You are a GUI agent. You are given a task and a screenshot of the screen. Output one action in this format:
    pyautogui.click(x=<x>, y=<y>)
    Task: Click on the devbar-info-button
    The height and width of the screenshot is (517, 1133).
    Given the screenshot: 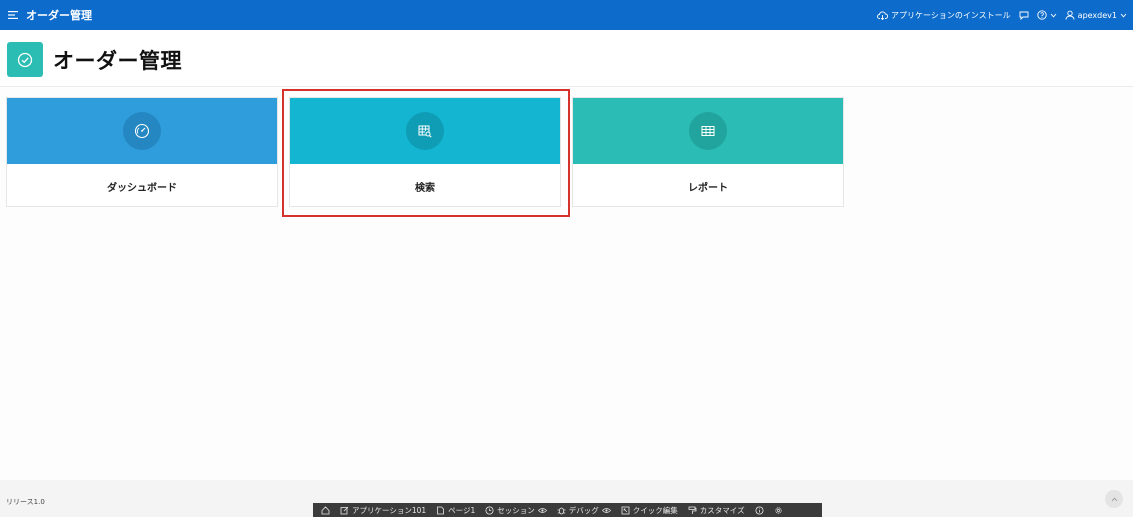 What is the action you would take?
    pyautogui.click(x=759, y=510)
    